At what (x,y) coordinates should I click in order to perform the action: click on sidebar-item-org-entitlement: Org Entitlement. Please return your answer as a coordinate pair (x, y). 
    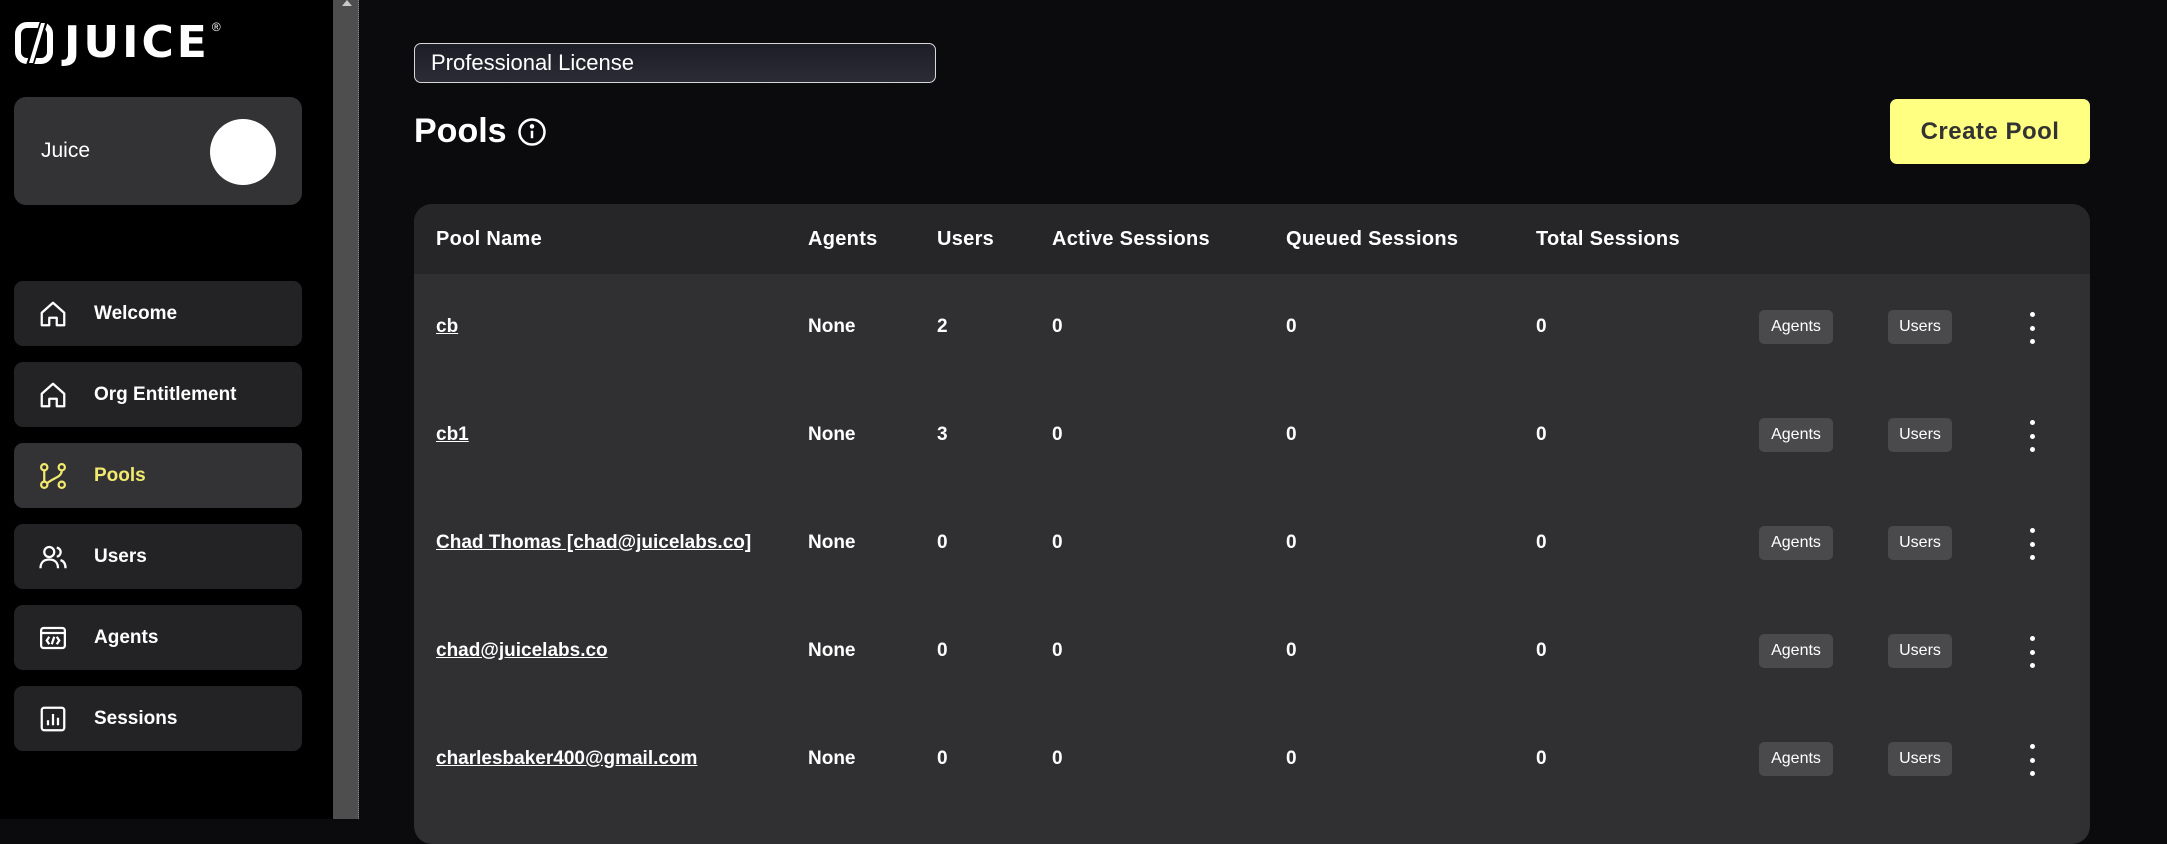
    Looking at the image, I should click on (158, 394).